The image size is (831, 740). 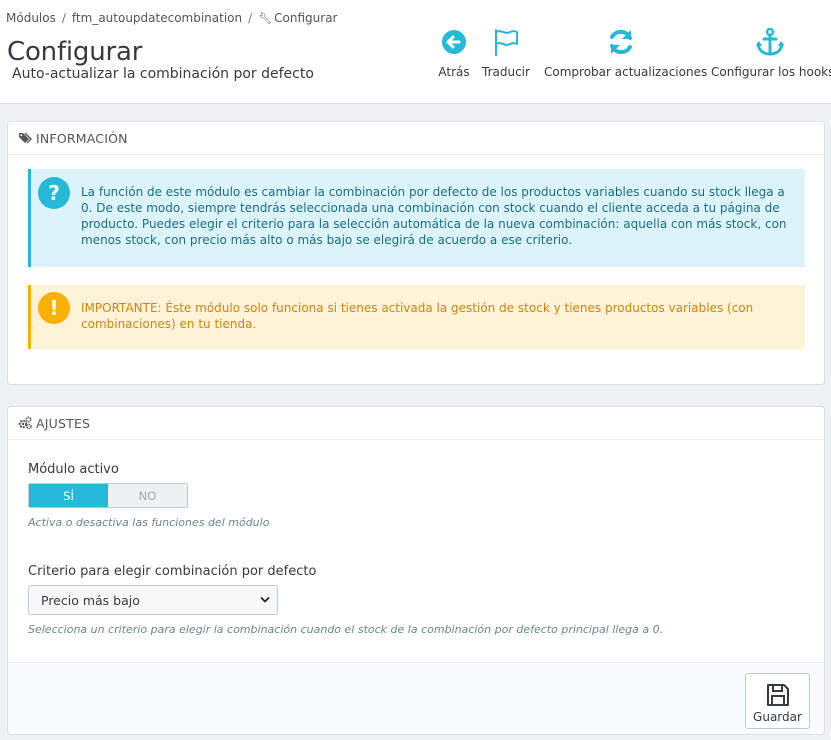 What do you see at coordinates (54, 308) in the screenshot?
I see `exclamation-icon: !` at bounding box center [54, 308].